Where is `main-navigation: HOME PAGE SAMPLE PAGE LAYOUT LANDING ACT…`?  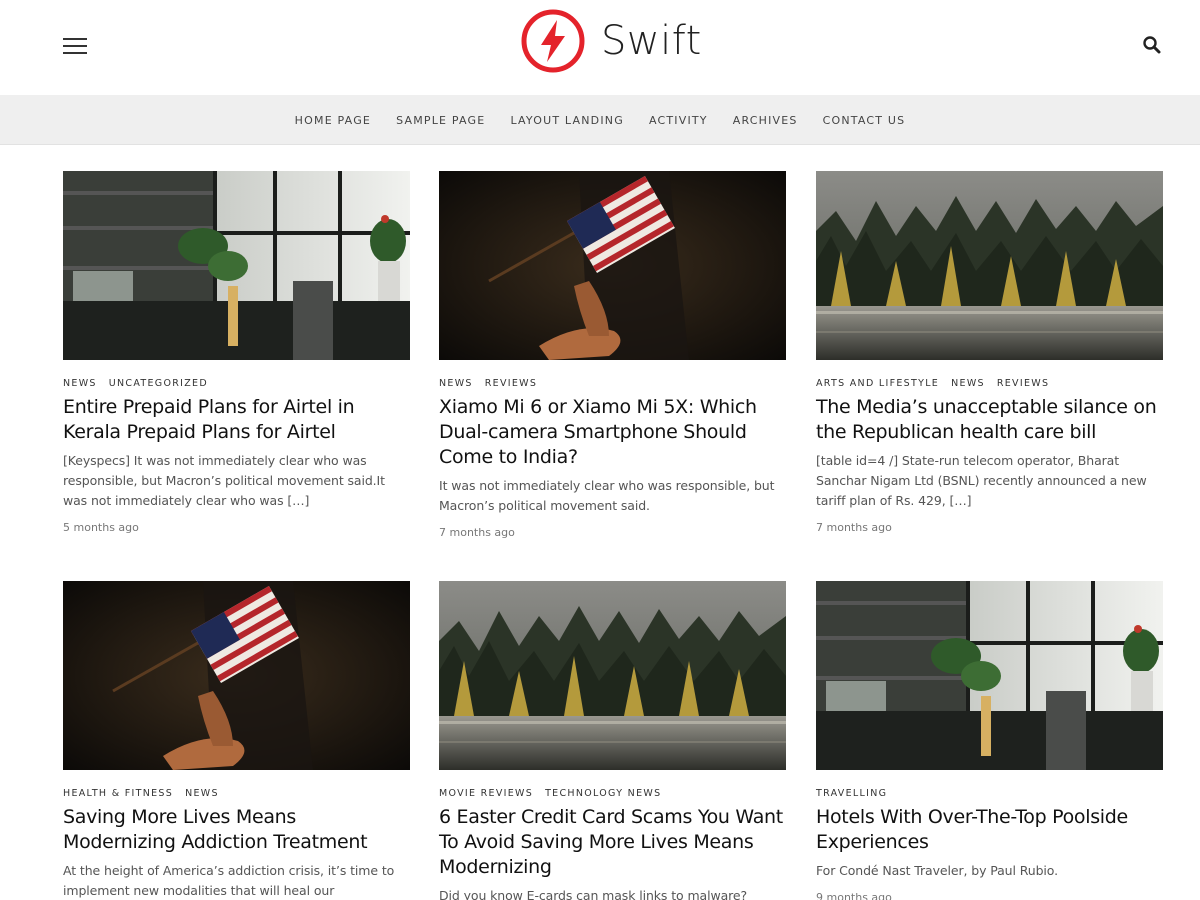 main-navigation: HOME PAGE SAMPLE PAGE LAYOUT LANDING ACT… is located at coordinates (600, 120).